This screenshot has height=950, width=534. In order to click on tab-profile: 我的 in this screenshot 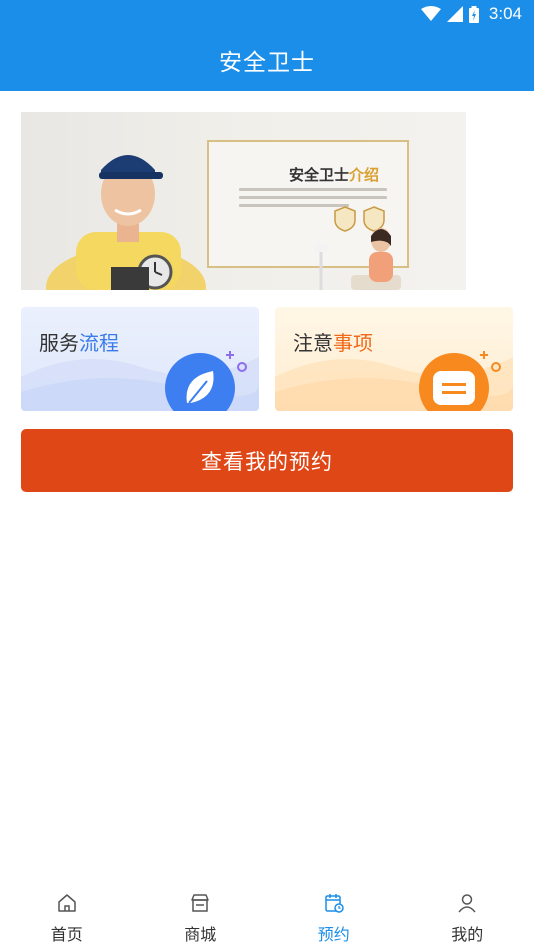, I will do `click(467, 915)`.